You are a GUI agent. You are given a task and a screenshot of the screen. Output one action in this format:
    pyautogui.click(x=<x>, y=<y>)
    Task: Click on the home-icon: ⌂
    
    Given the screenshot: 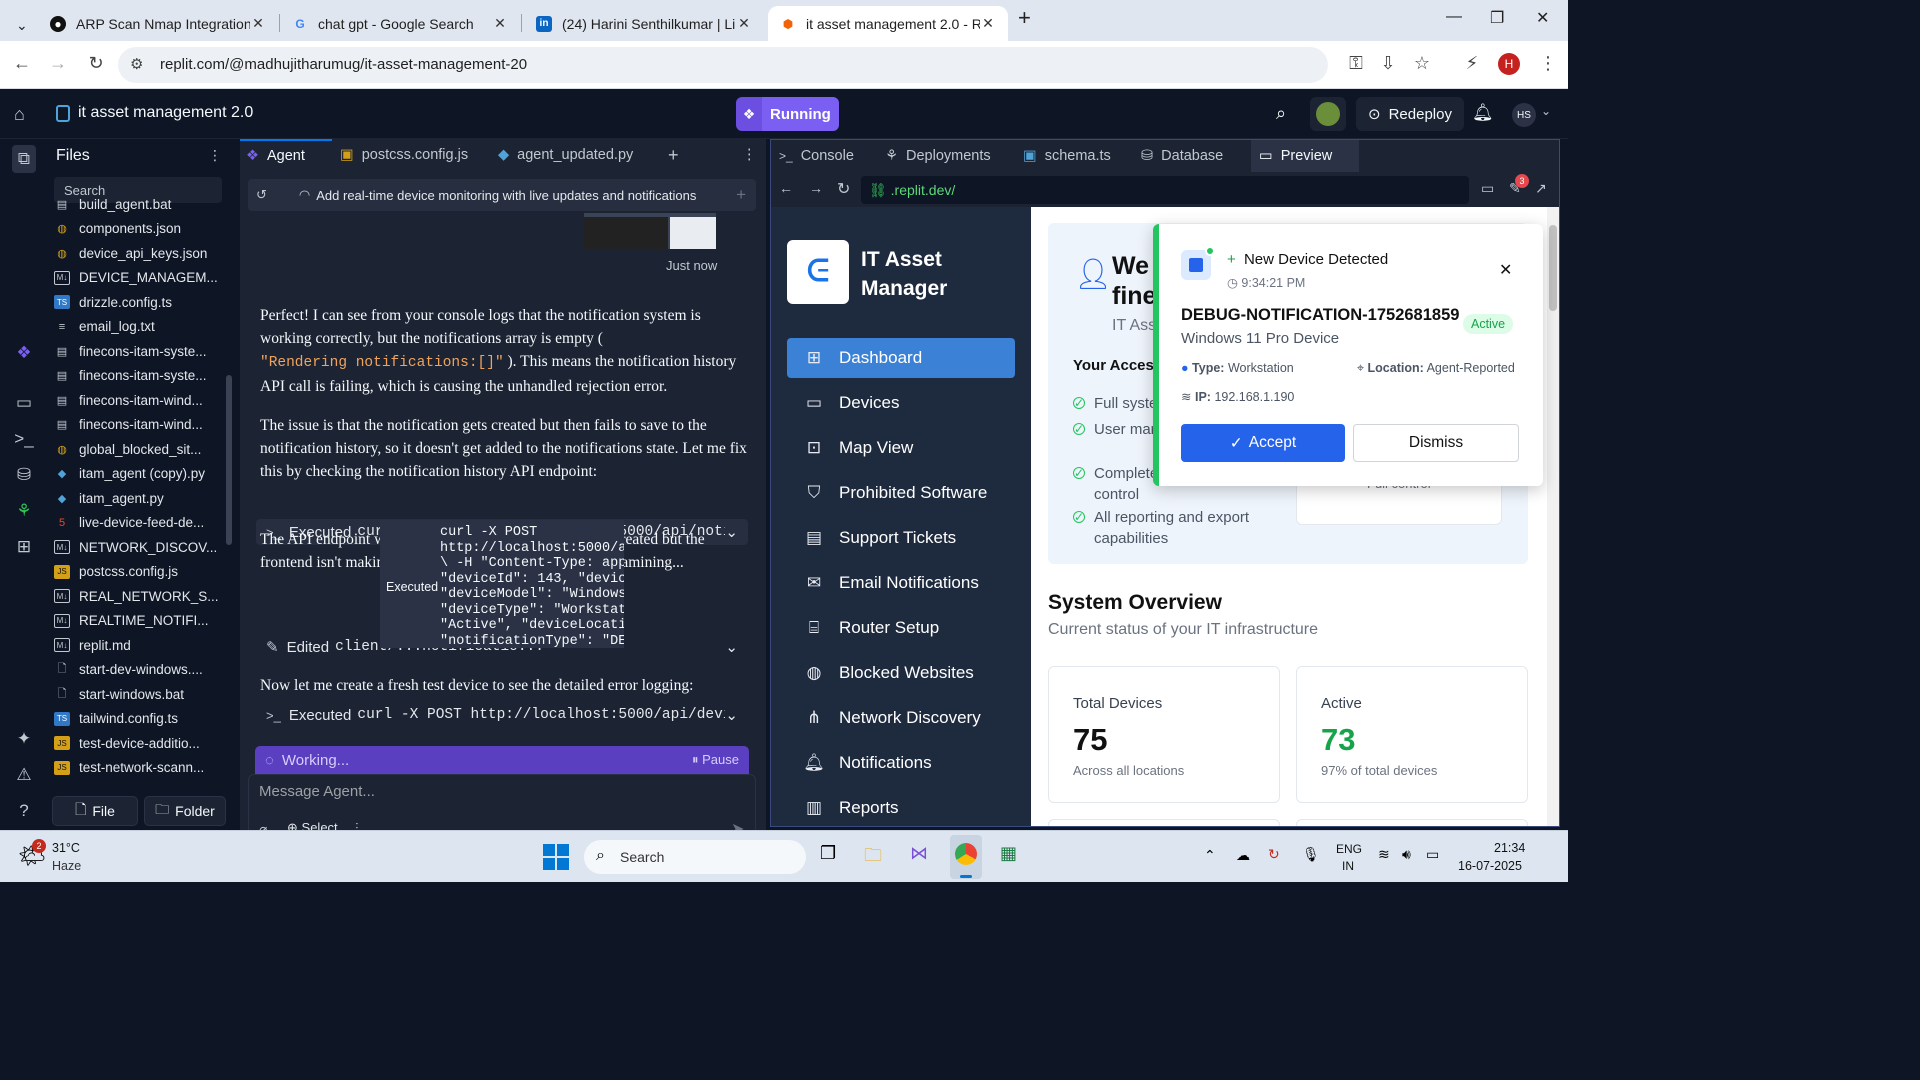 What is the action you would take?
    pyautogui.click(x=19, y=114)
    